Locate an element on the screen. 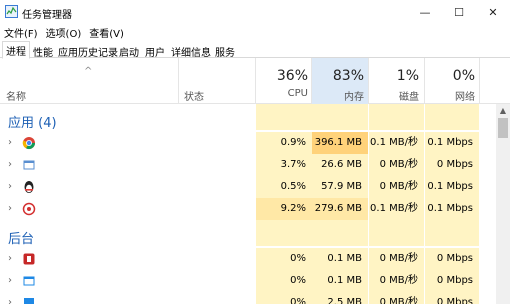 Image resolution: width=510 pixels, height=304 pixels. memory-percent: 83% is located at coordinates (338, 76).